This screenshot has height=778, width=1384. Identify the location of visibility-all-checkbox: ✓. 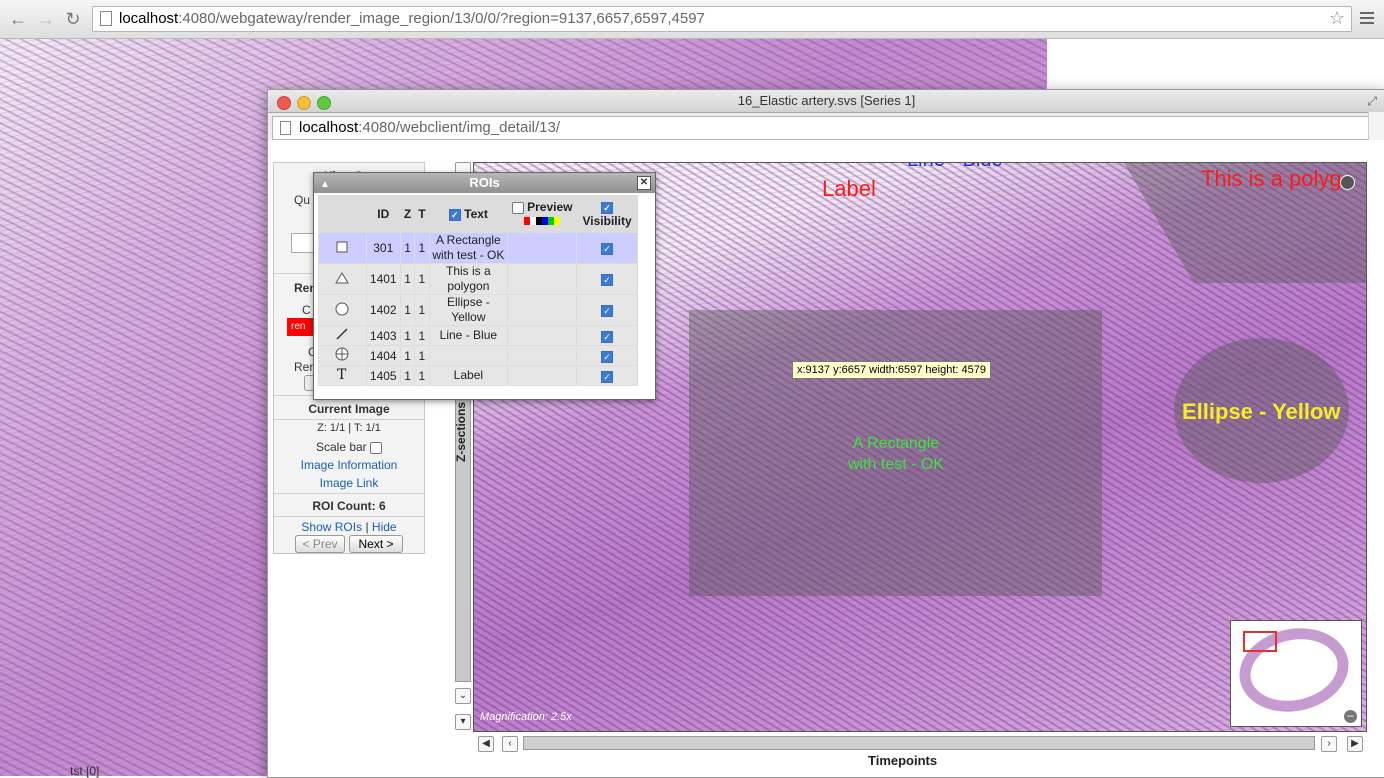
(607, 208).